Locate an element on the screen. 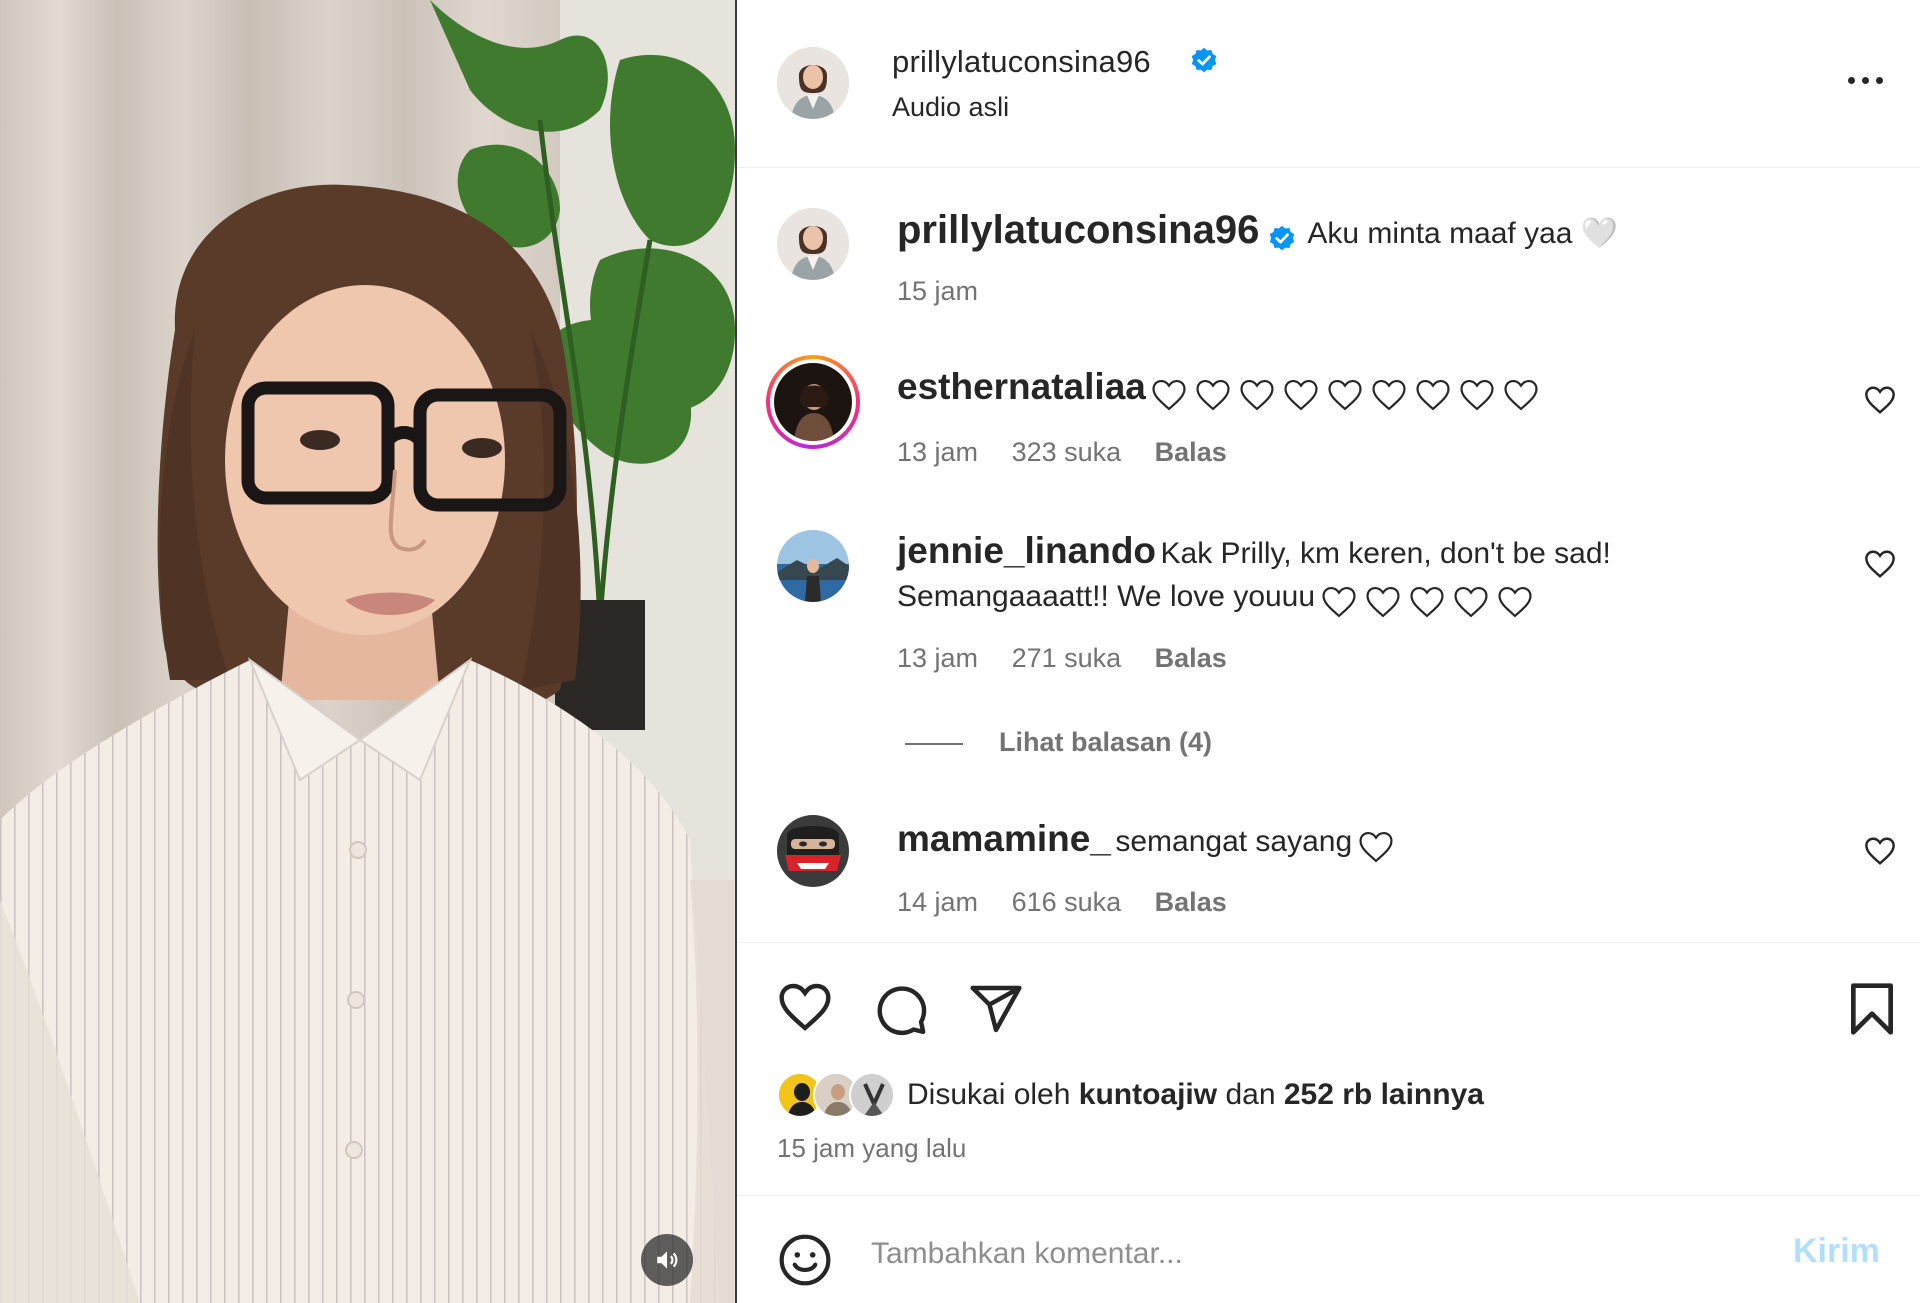 Image resolution: width=1920 pixels, height=1303 pixels. commenter-username: esthernataliaa is located at coordinates (1021, 386).